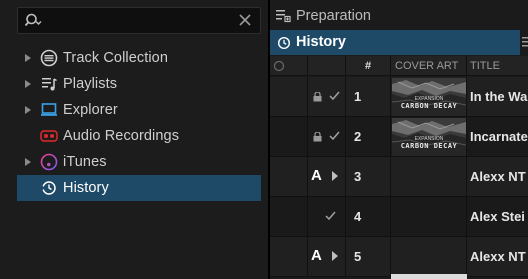 This screenshot has height=279, width=528. What do you see at coordinates (497, 66) in the screenshot?
I see `header-title: TITLE` at bounding box center [497, 66].